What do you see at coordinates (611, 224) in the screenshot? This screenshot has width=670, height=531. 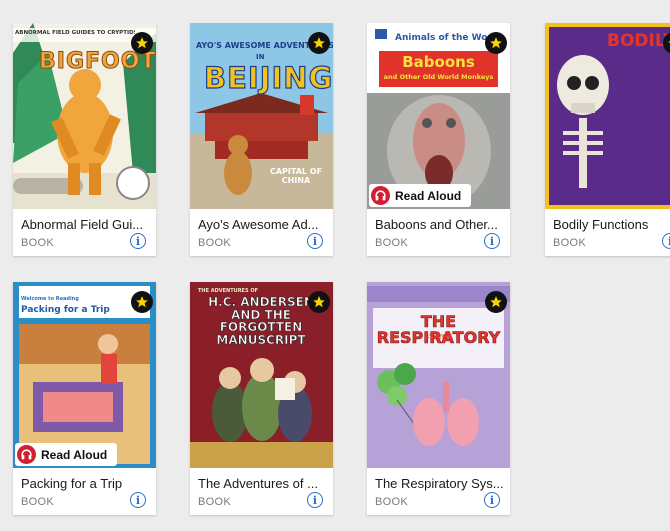 I see `book-title: Bodily Functions` at bounding box center [611, 224].